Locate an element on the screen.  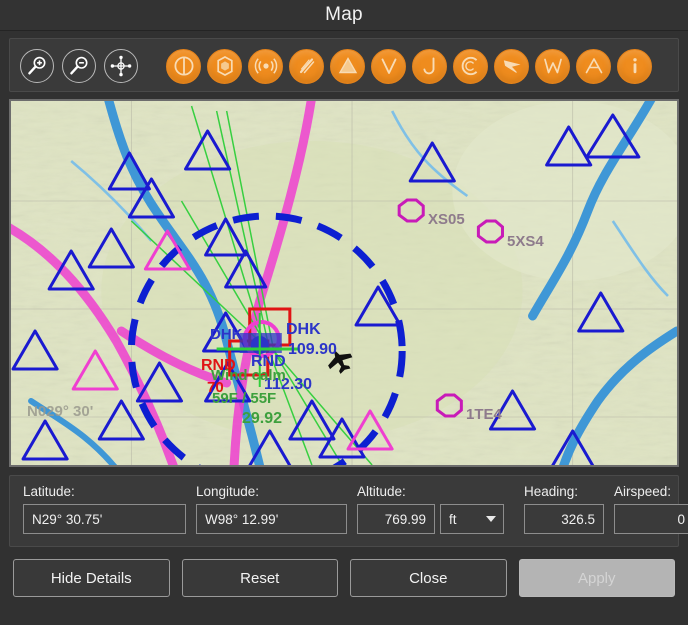
altitude-label: Altitude: is located at coordinates (381, 491).